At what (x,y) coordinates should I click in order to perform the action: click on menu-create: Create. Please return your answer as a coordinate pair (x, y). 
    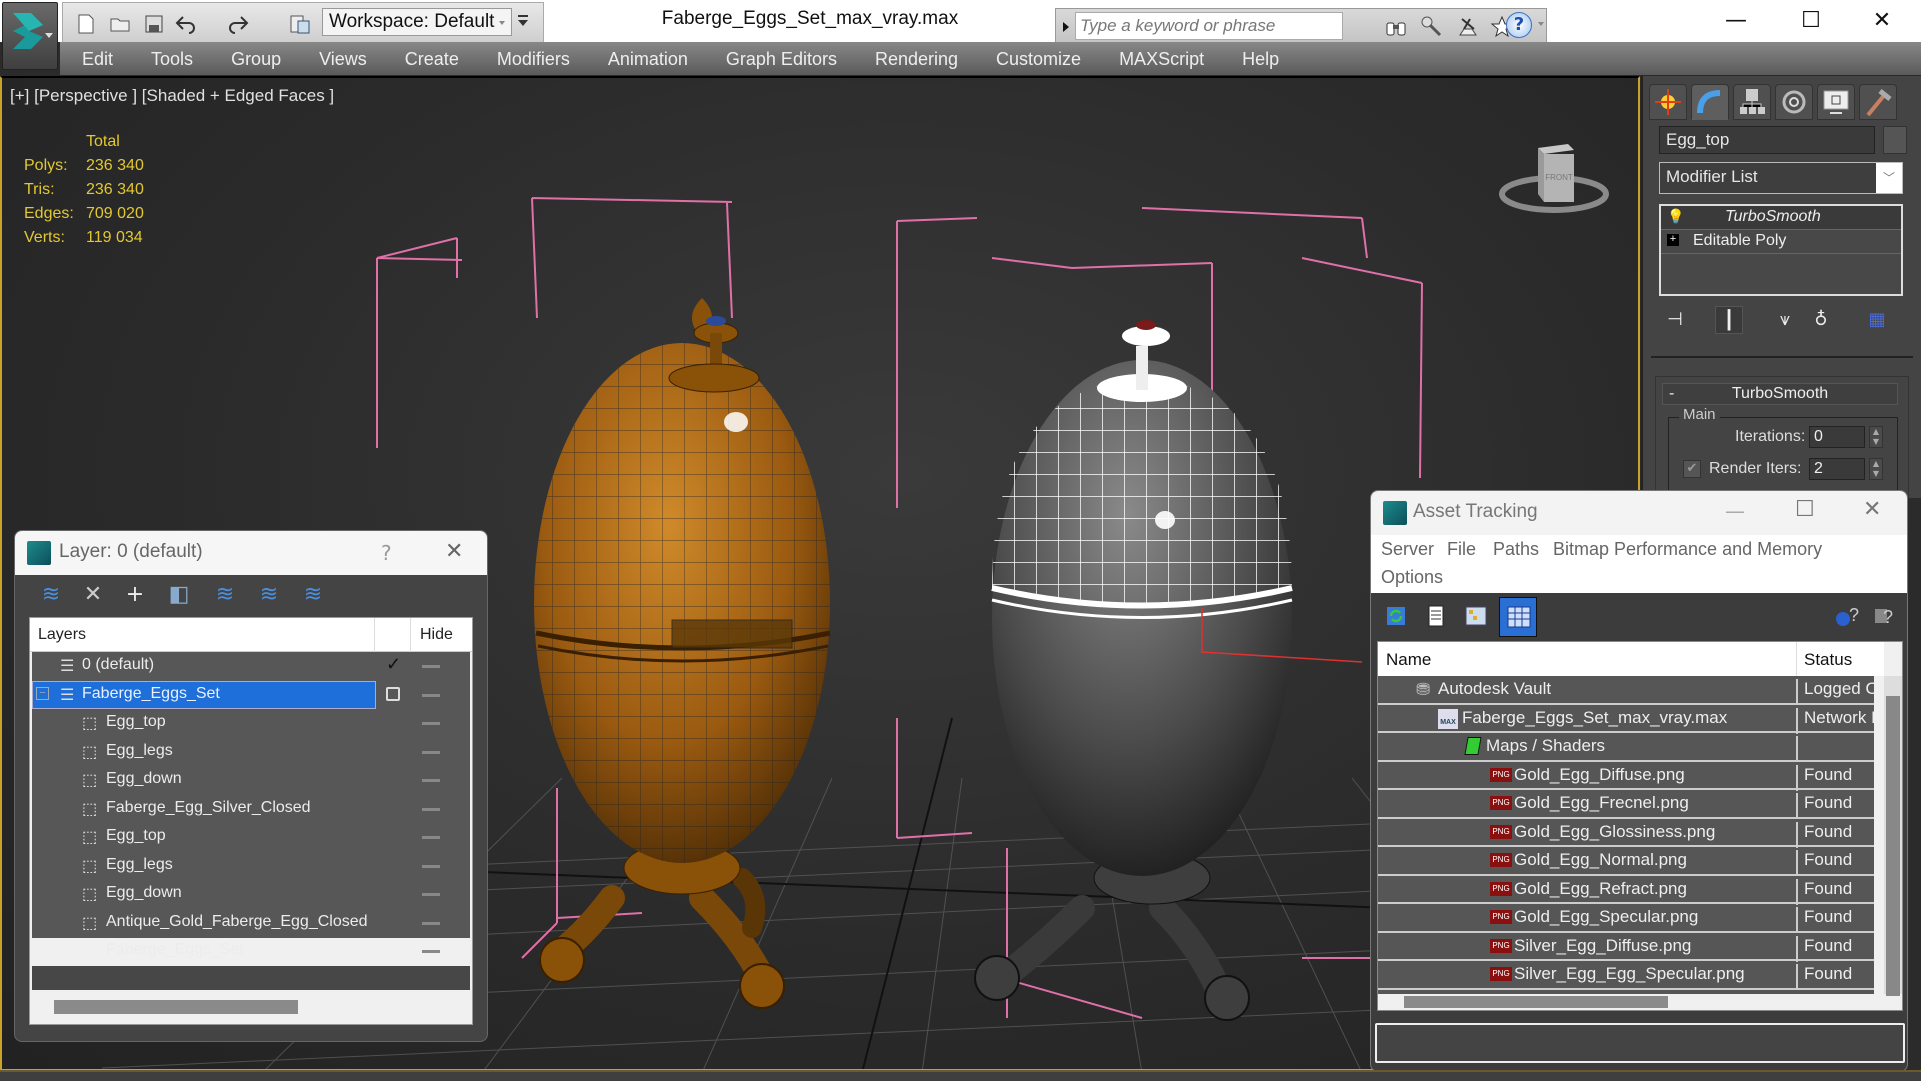
    Looking at the image, I should click on (432, 59).